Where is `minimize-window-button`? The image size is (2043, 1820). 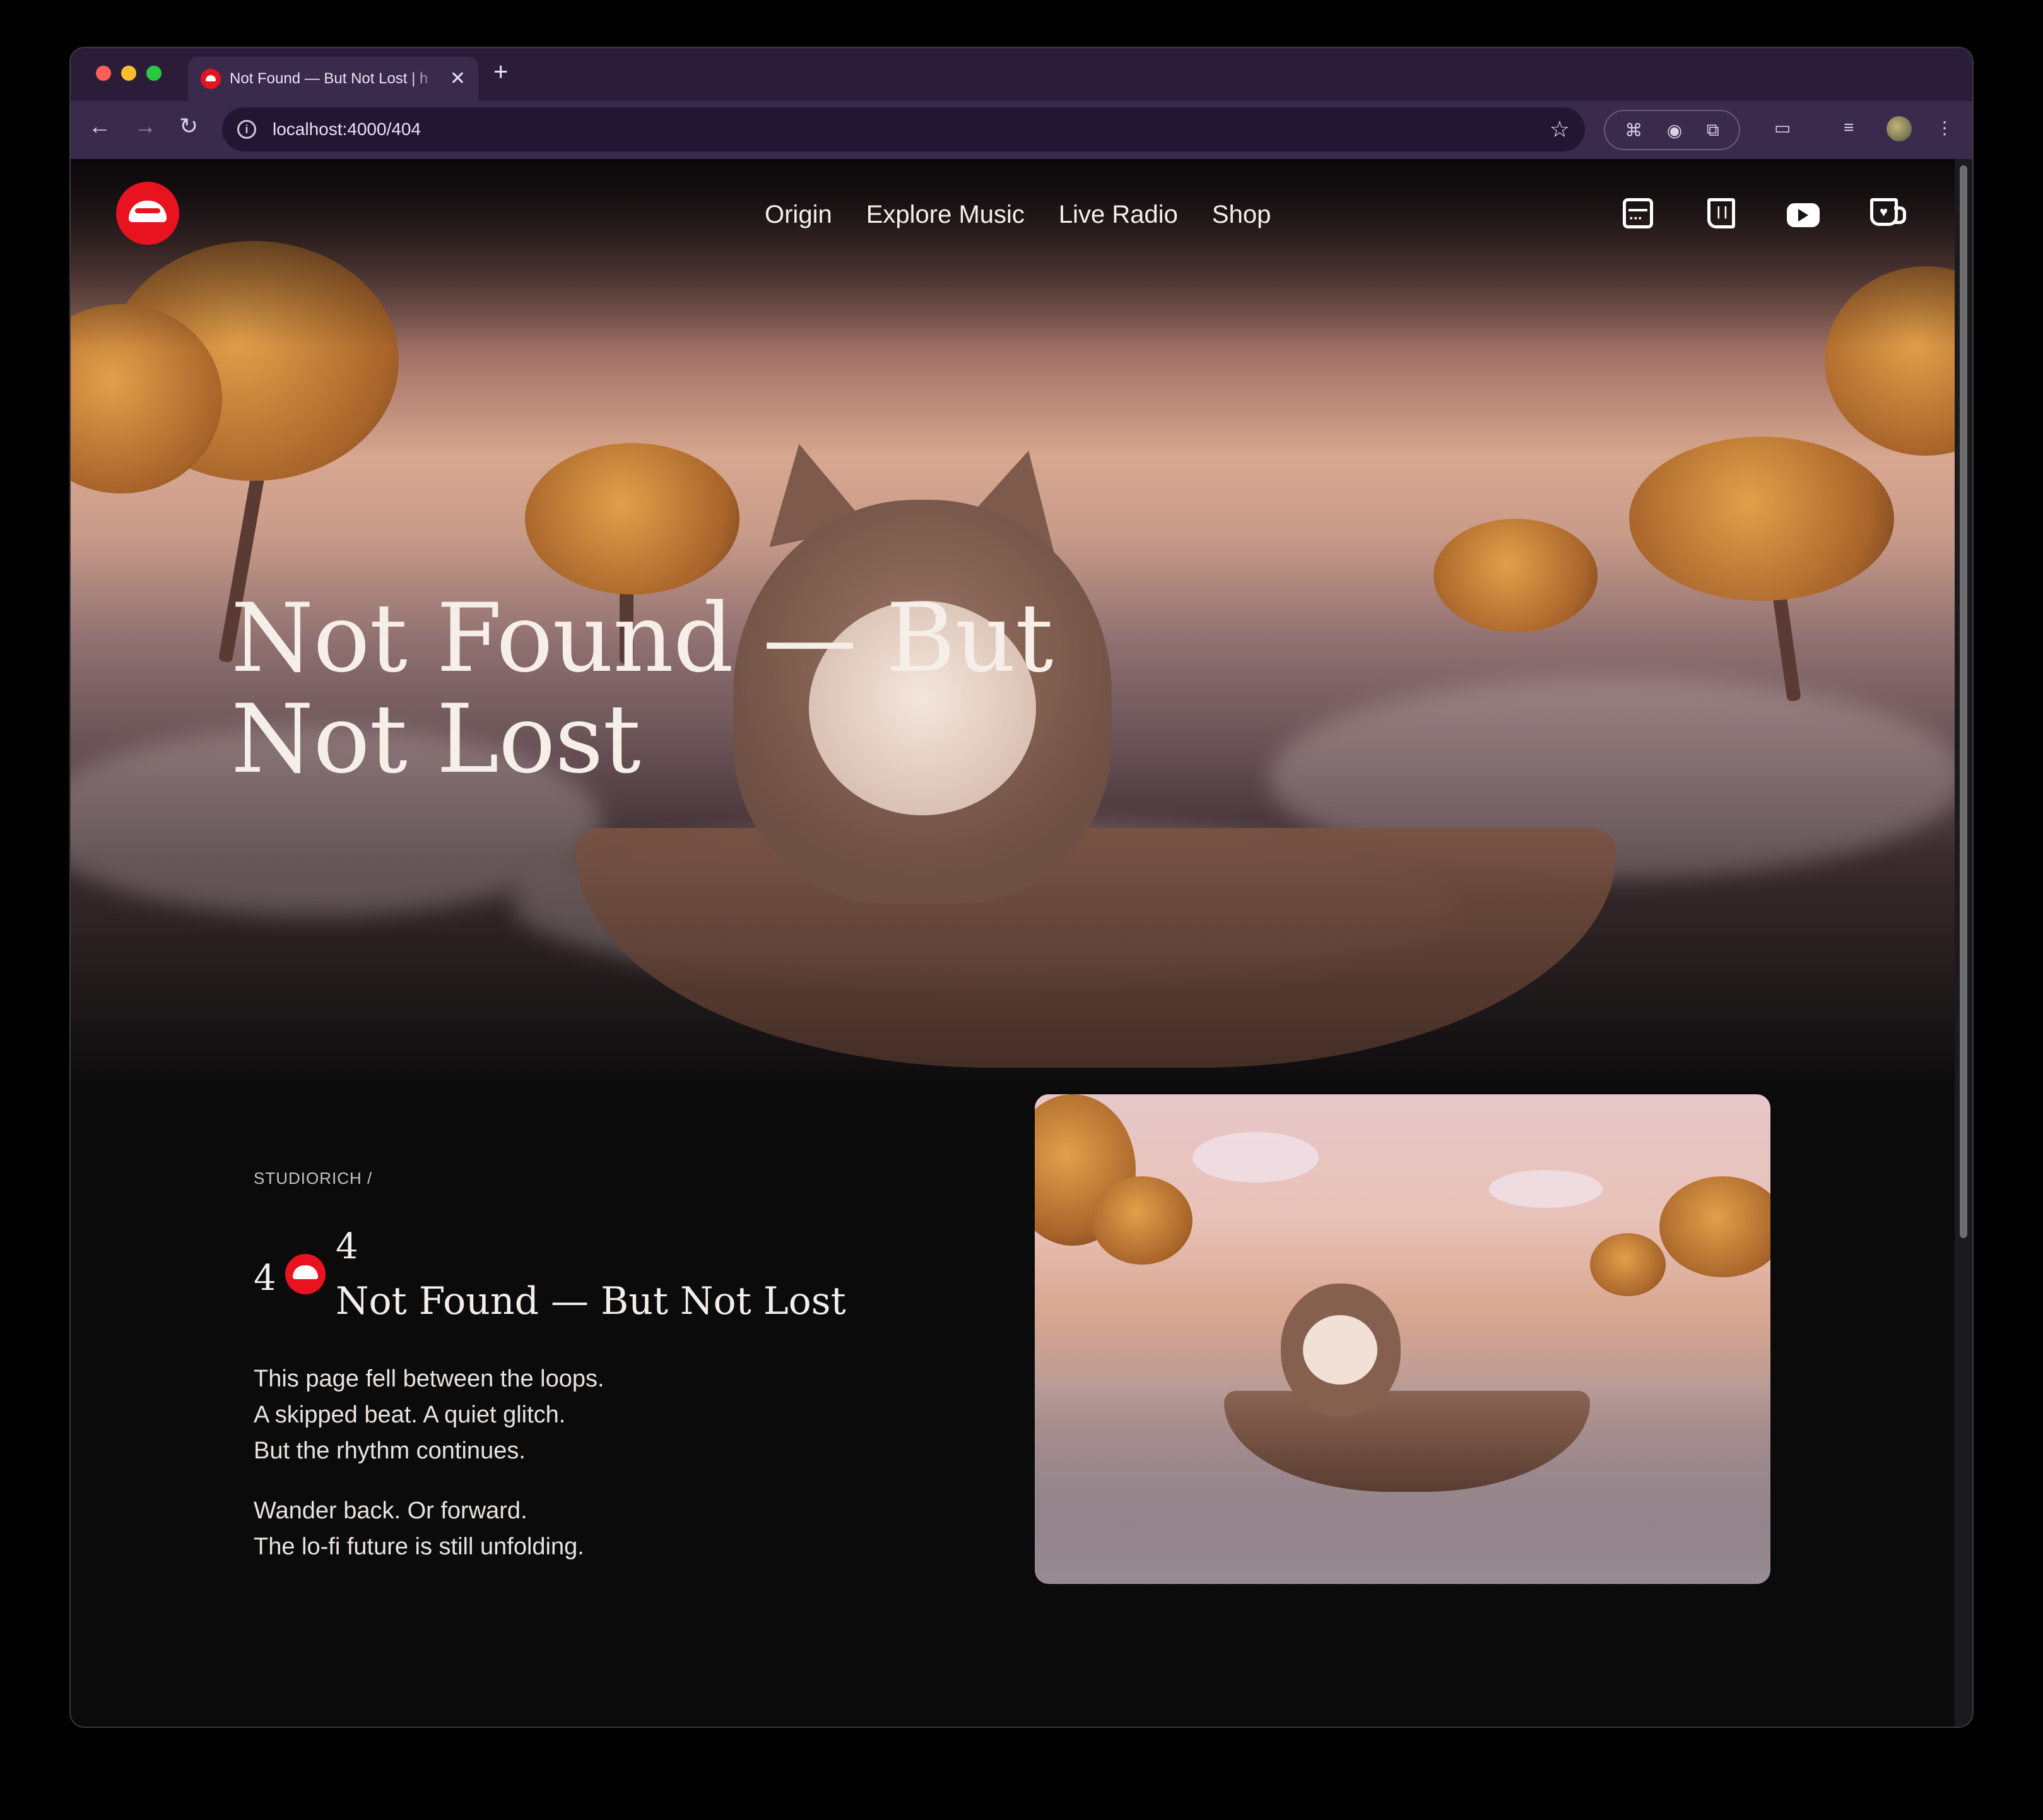 minimize-window-button is located at coordinates (128, 73).